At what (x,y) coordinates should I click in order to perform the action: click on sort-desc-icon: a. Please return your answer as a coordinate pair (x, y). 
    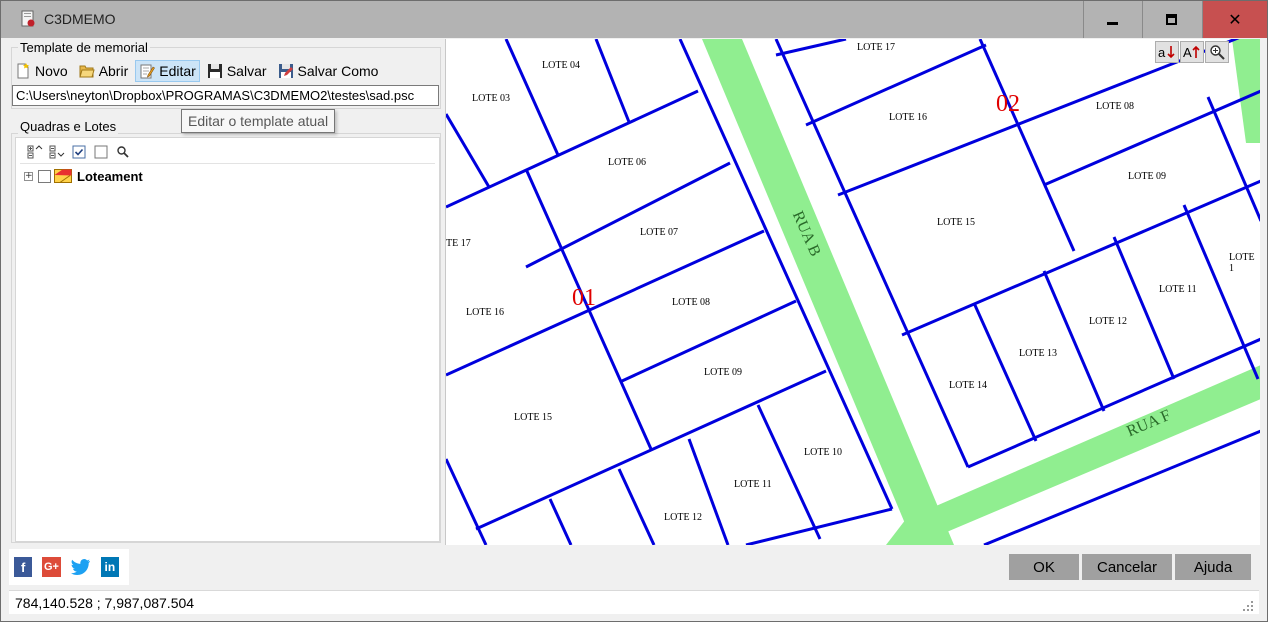
    Looking at the image, I should click on (1167, 52).